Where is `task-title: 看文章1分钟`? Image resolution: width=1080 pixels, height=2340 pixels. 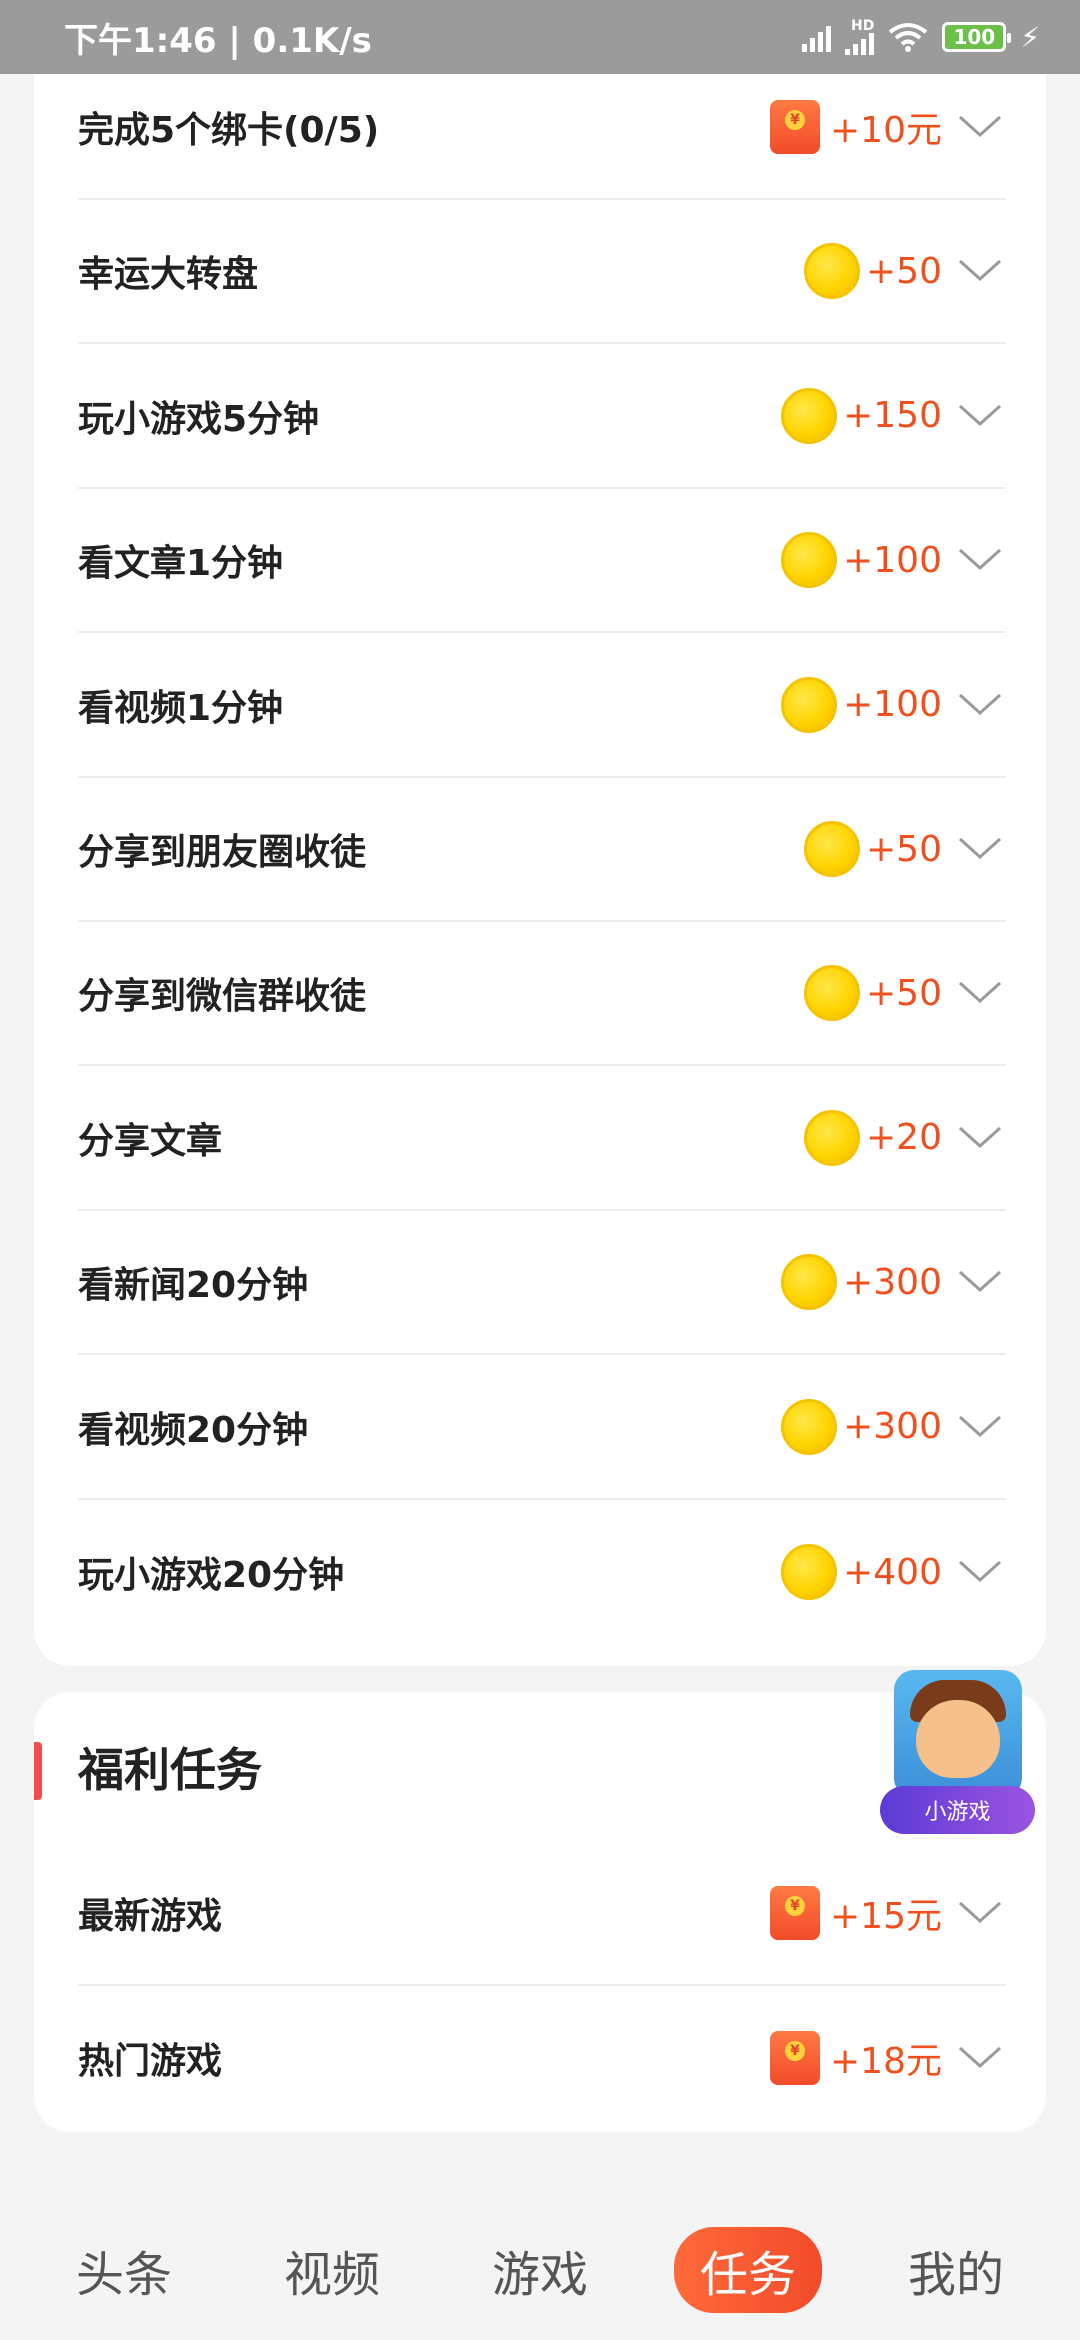 task-title: 看文章1分钟 is located at coordinates (181, 564).